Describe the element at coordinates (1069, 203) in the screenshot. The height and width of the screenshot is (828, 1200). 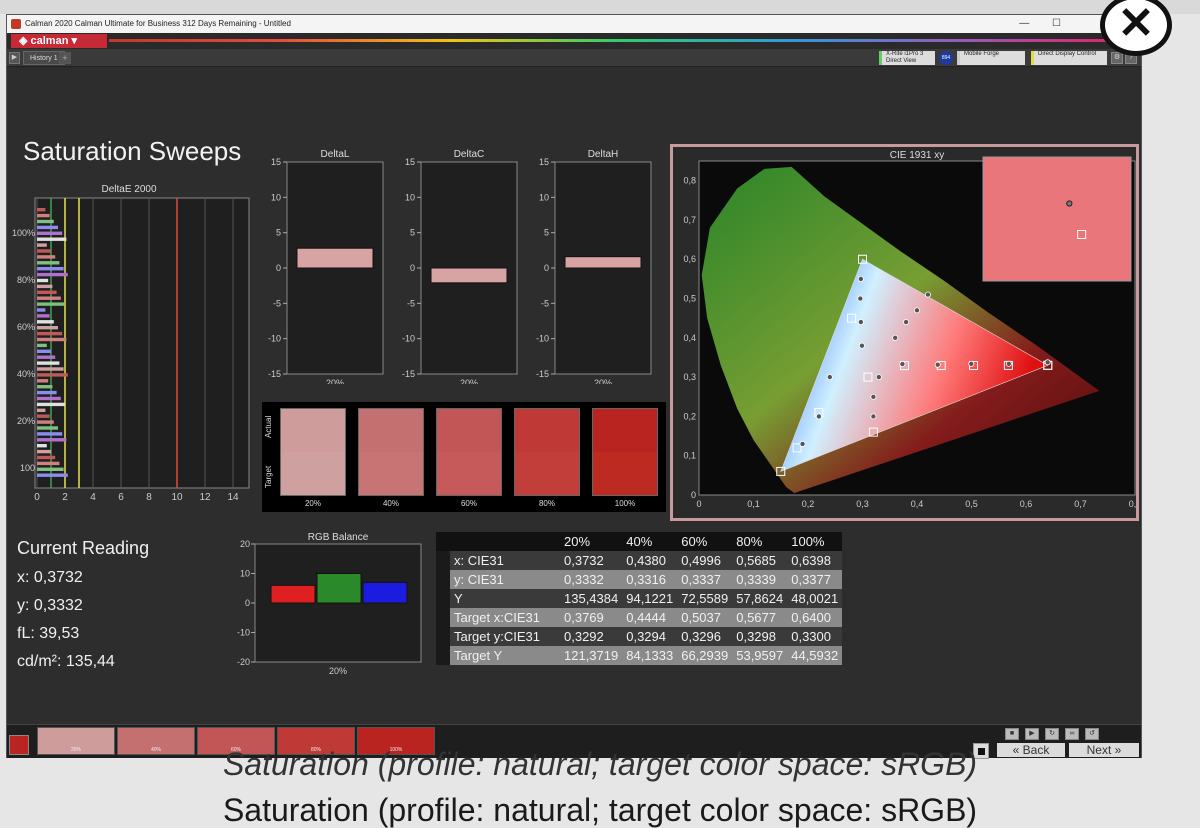
I see `inset-measured-point` at that location.